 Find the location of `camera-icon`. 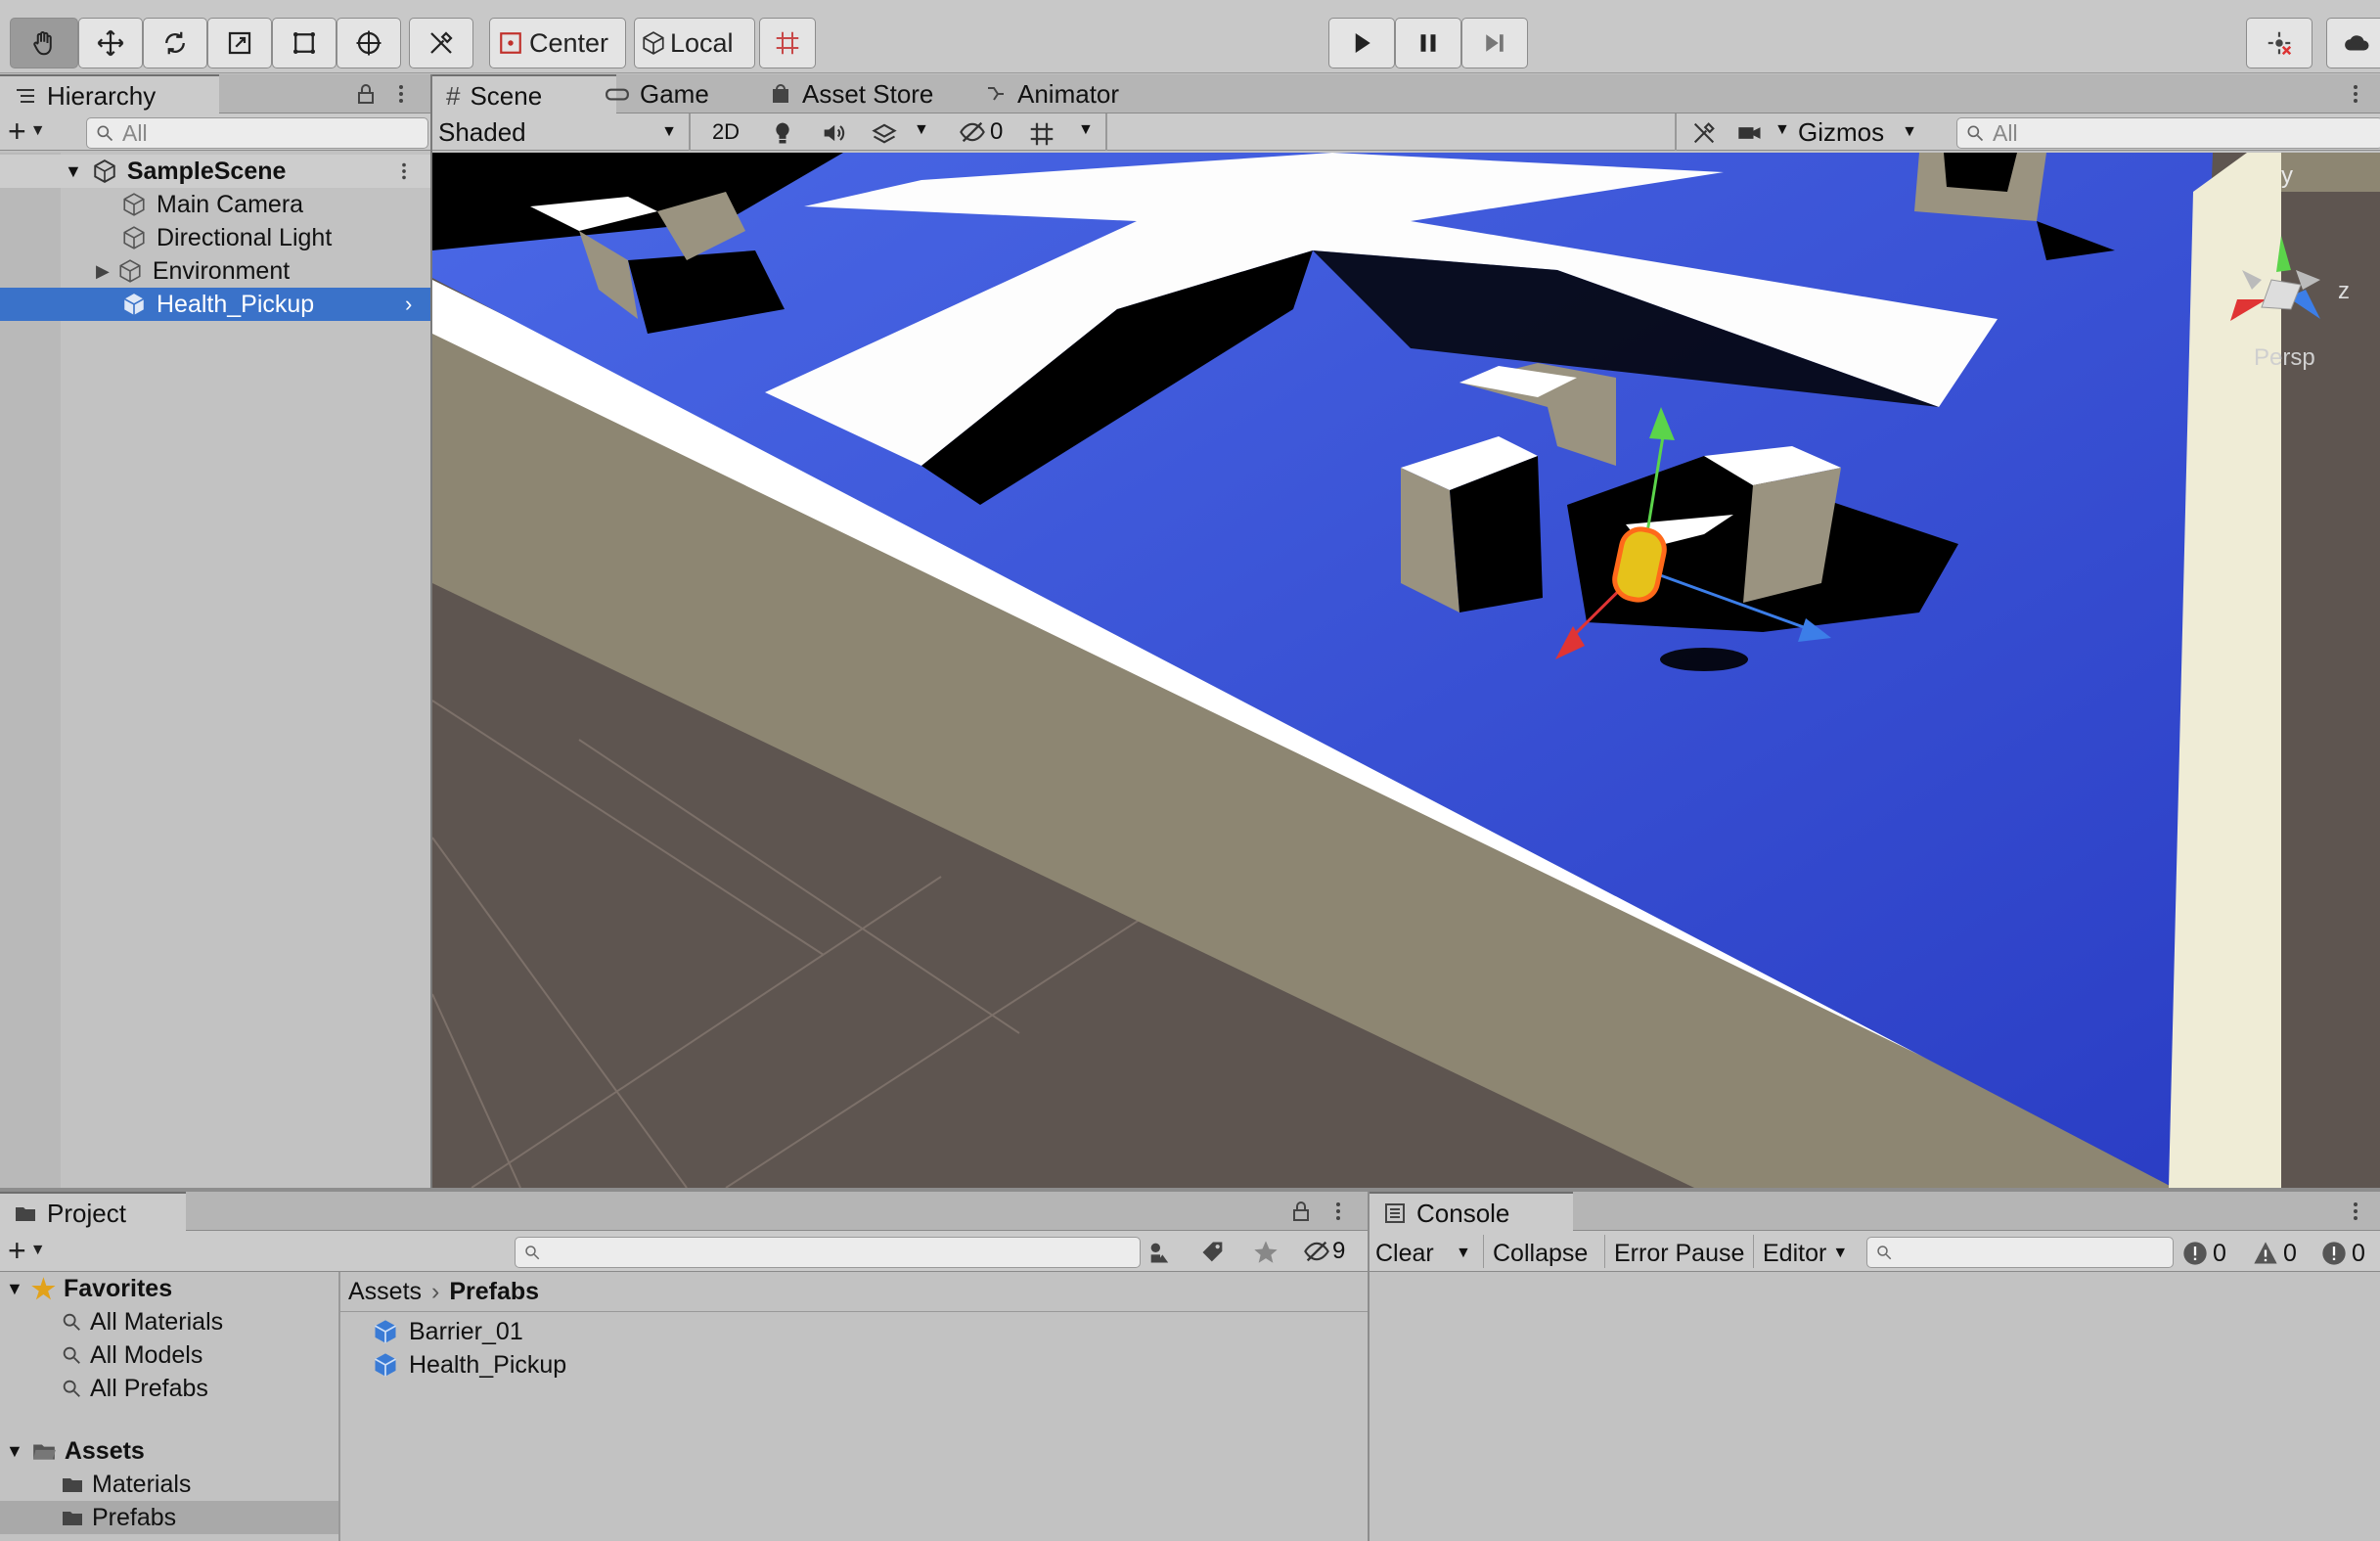

camera-icon is located at coordinates (1750, 133).